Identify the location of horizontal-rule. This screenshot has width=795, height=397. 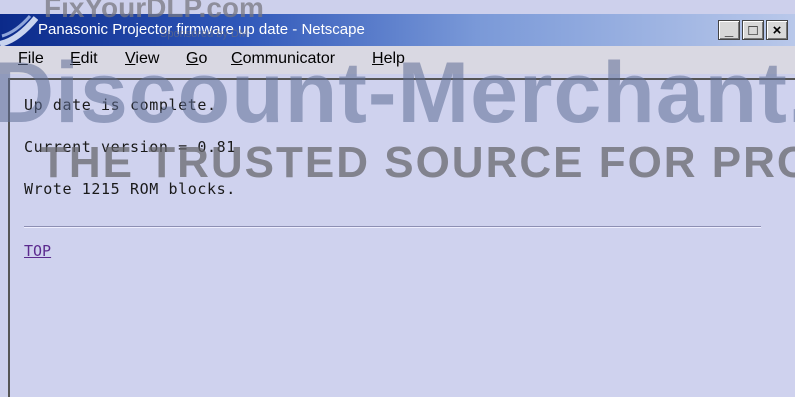
(392, 227).